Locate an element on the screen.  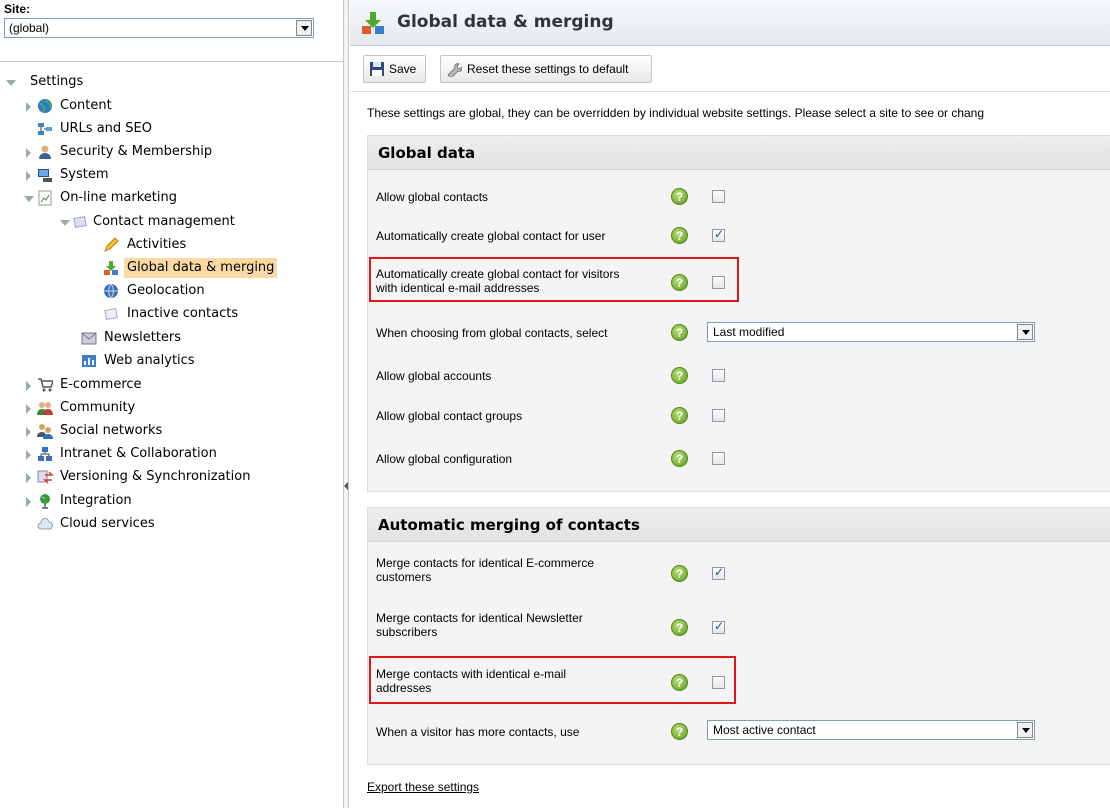
tree-item-ecommerce: E-commerce is located at coordinates (170, 385).